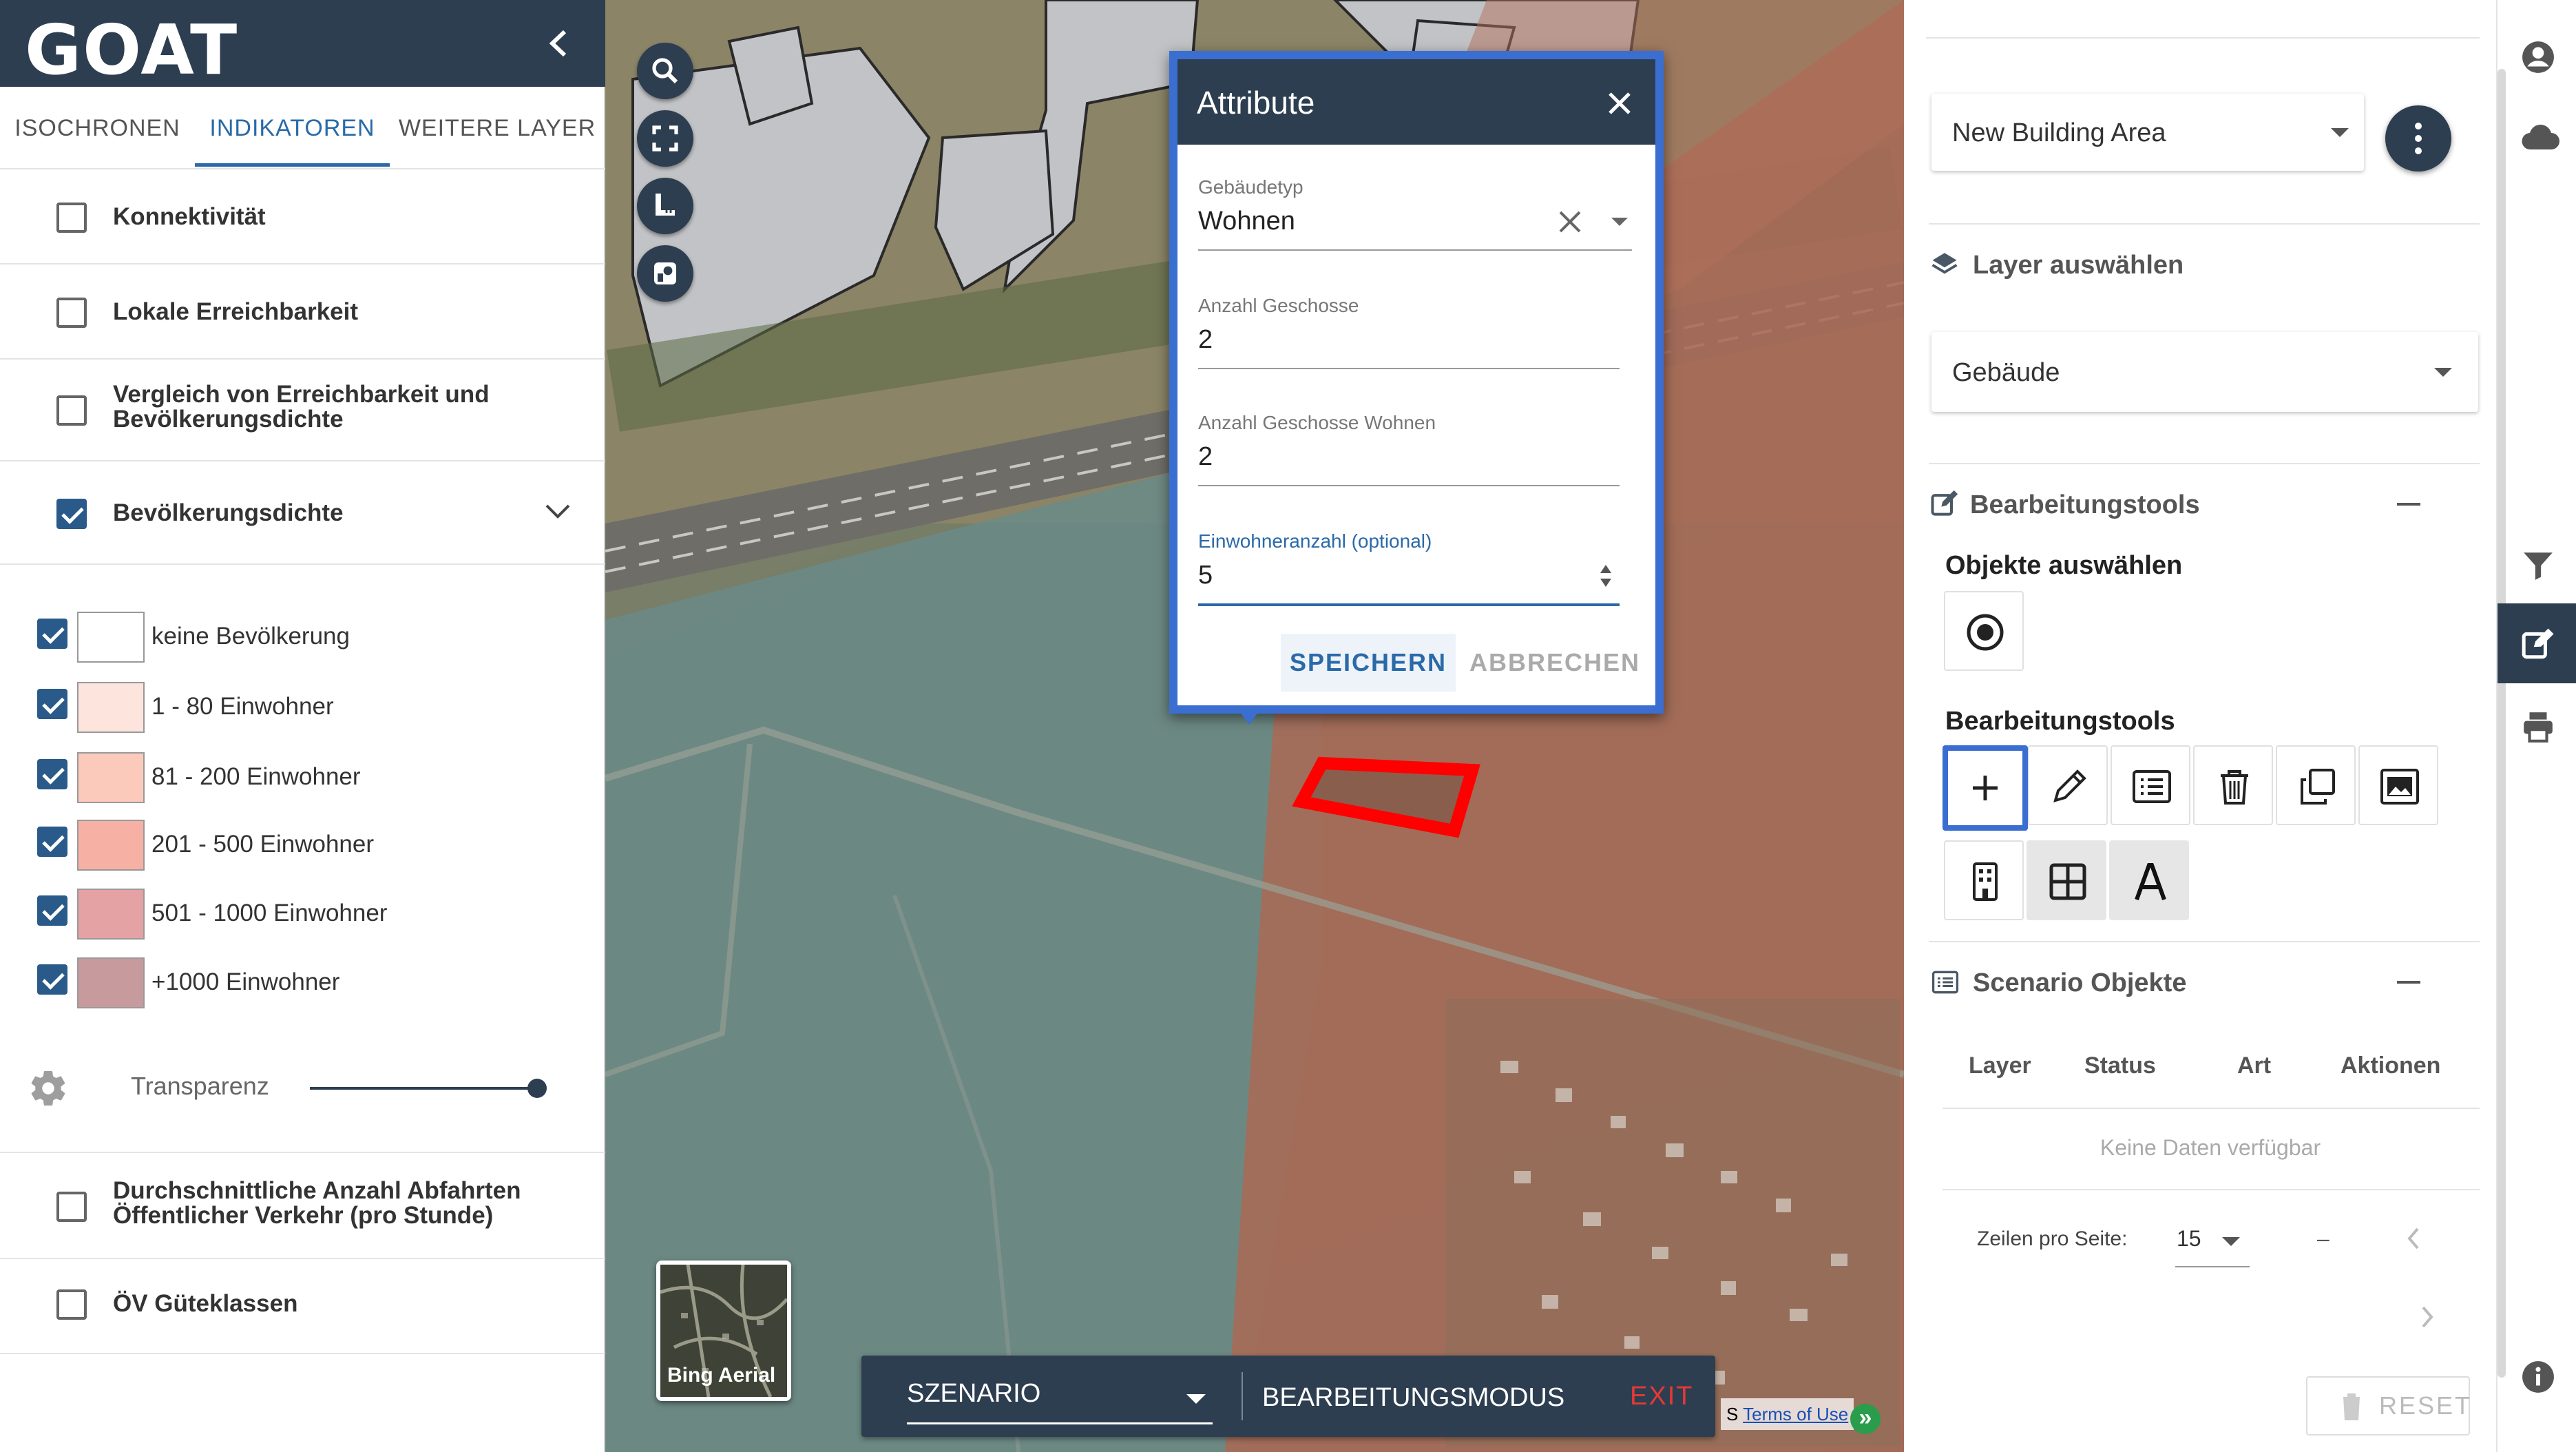  Describe the element at coordinates (2204, 941) in the screenshot. I see `divider` at that location.